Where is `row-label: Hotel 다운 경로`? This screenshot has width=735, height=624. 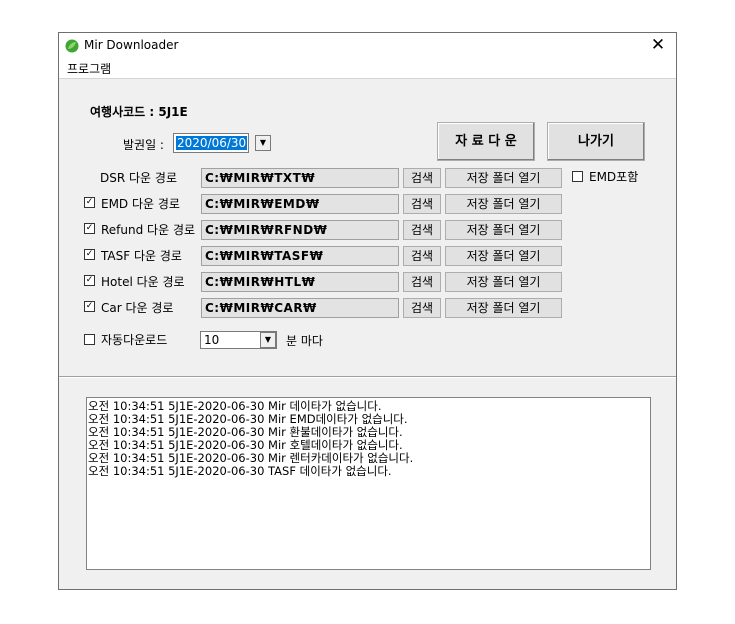
row-label: Hotel 다운 경로 is located at coordinates (143, 282).